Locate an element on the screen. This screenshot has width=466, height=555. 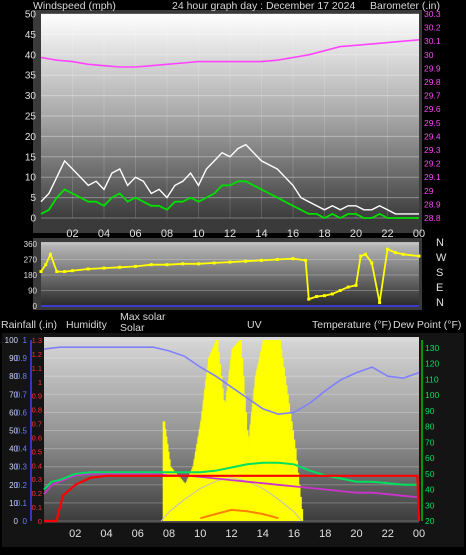
windspeed-tick-label: 40 is located at coordinates (31, 55).